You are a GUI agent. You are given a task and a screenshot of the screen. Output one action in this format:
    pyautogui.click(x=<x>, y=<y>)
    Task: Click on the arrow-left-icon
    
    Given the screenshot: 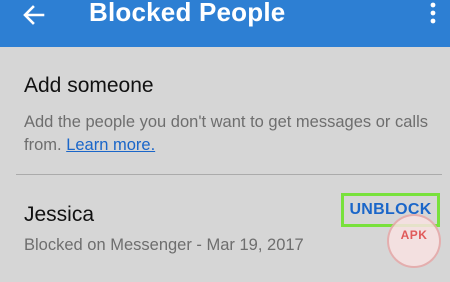 What is the action you would take?
    pyautogui.click(x=34, y=15)
    